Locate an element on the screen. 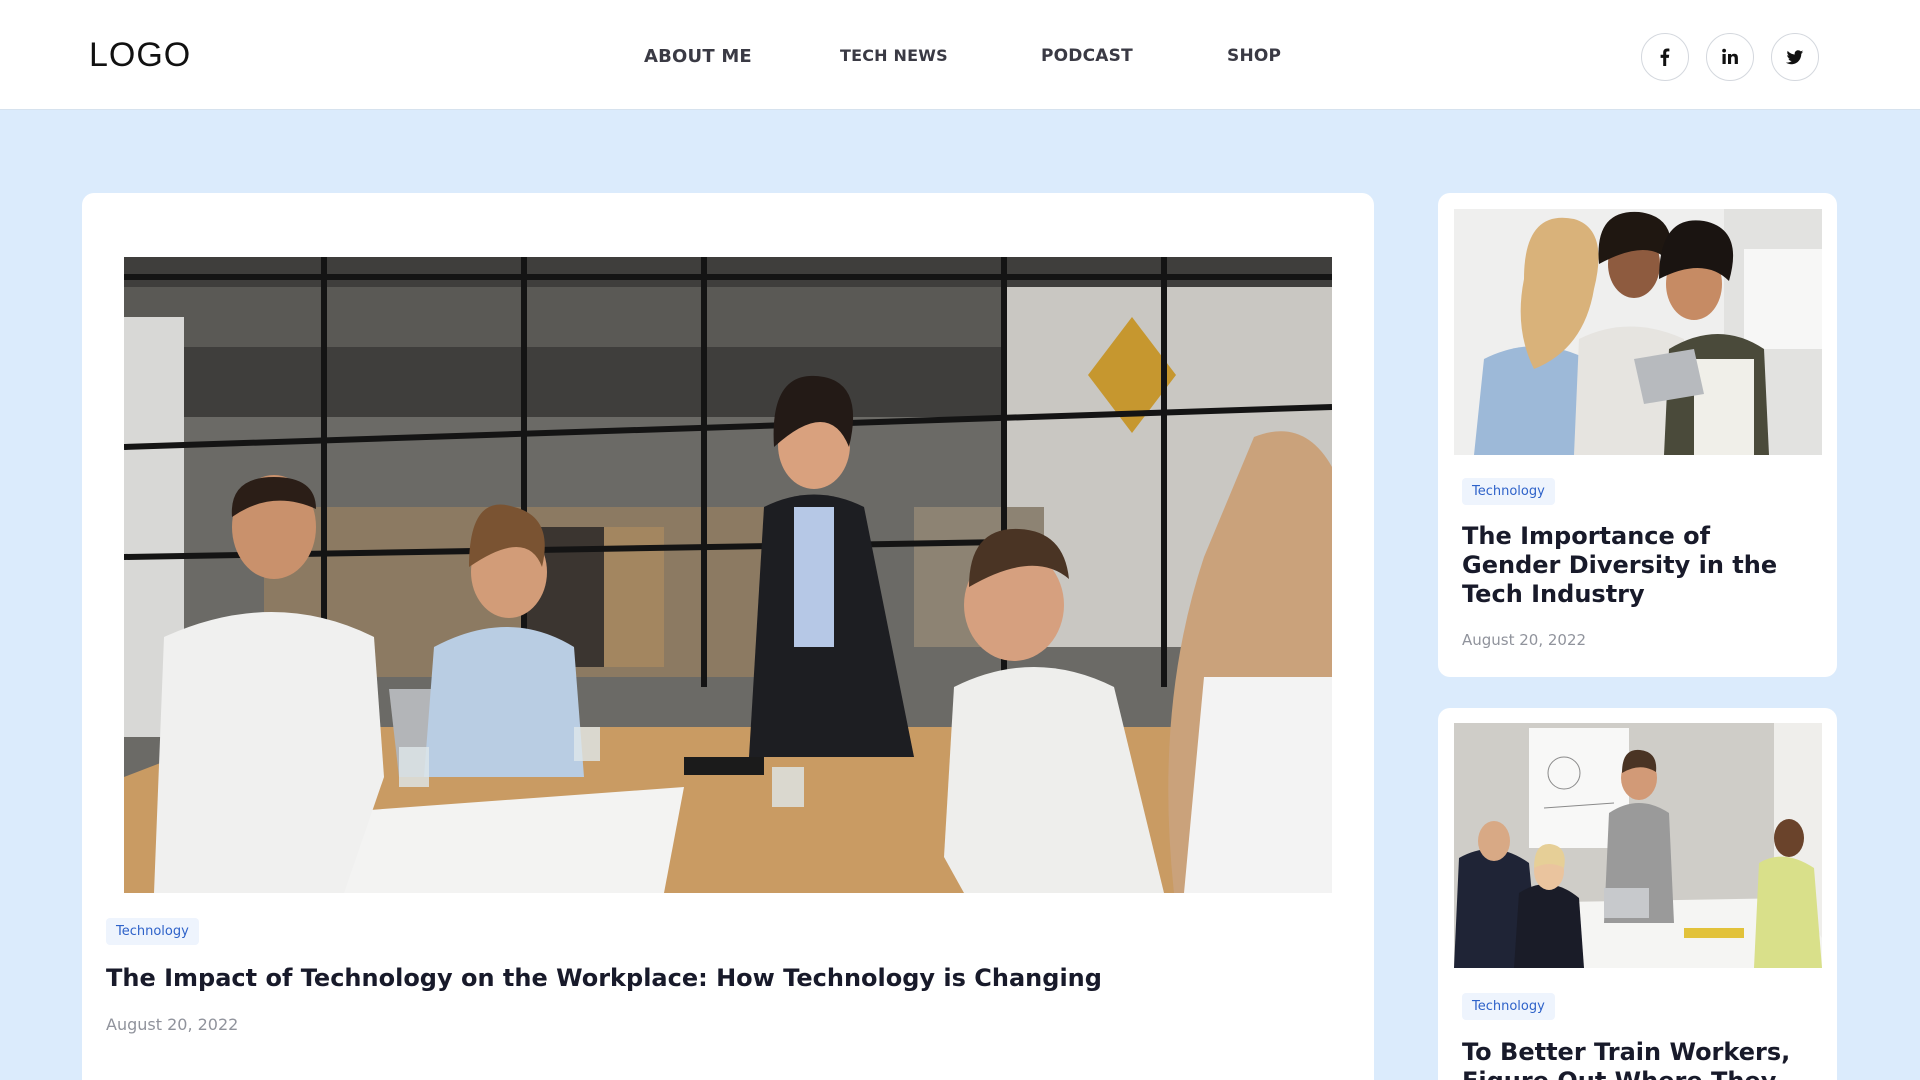  site-header: LOGO ABOUT ME TECH NEWS PODCAST SHOP is located at coordinates (960, 55).